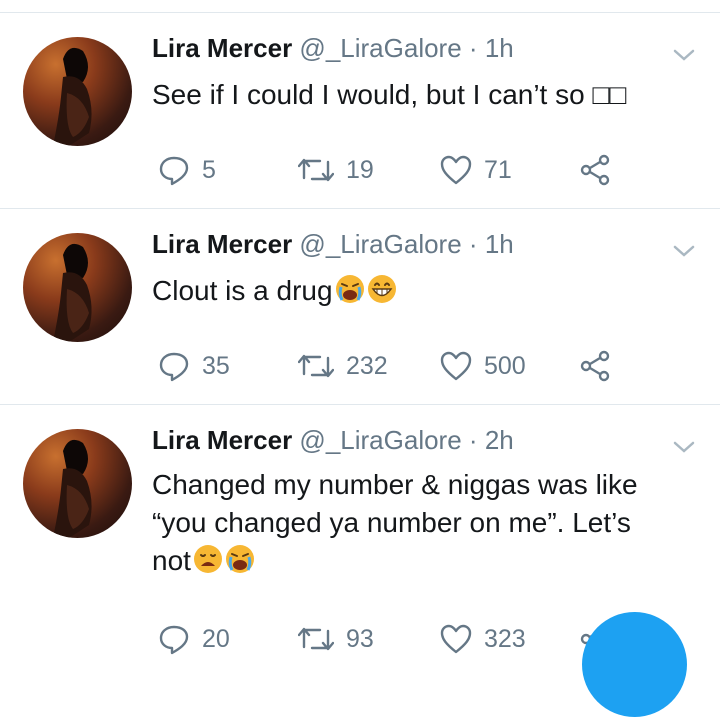 This screenshot has height=717, width=720. Describe the element at coordinates (499, 440) in the screenshot. I see `timestamp: 2h` at that location.